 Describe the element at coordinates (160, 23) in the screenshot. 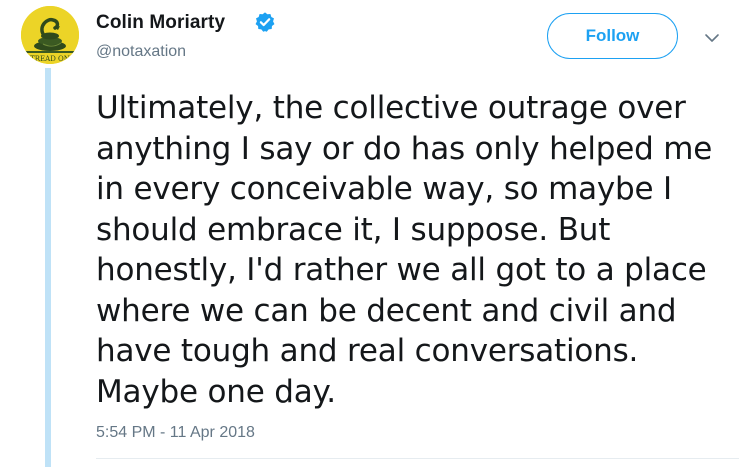

I see `author-display-name: Colin Moriarty` at that location.